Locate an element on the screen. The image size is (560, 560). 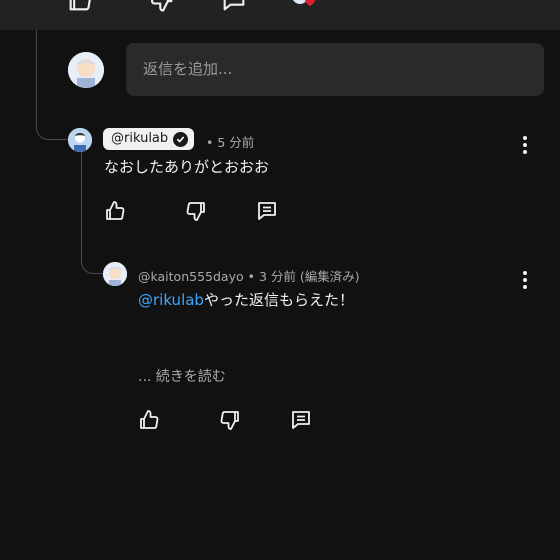
rikulab-avatar is located at coordinates (80, 140).